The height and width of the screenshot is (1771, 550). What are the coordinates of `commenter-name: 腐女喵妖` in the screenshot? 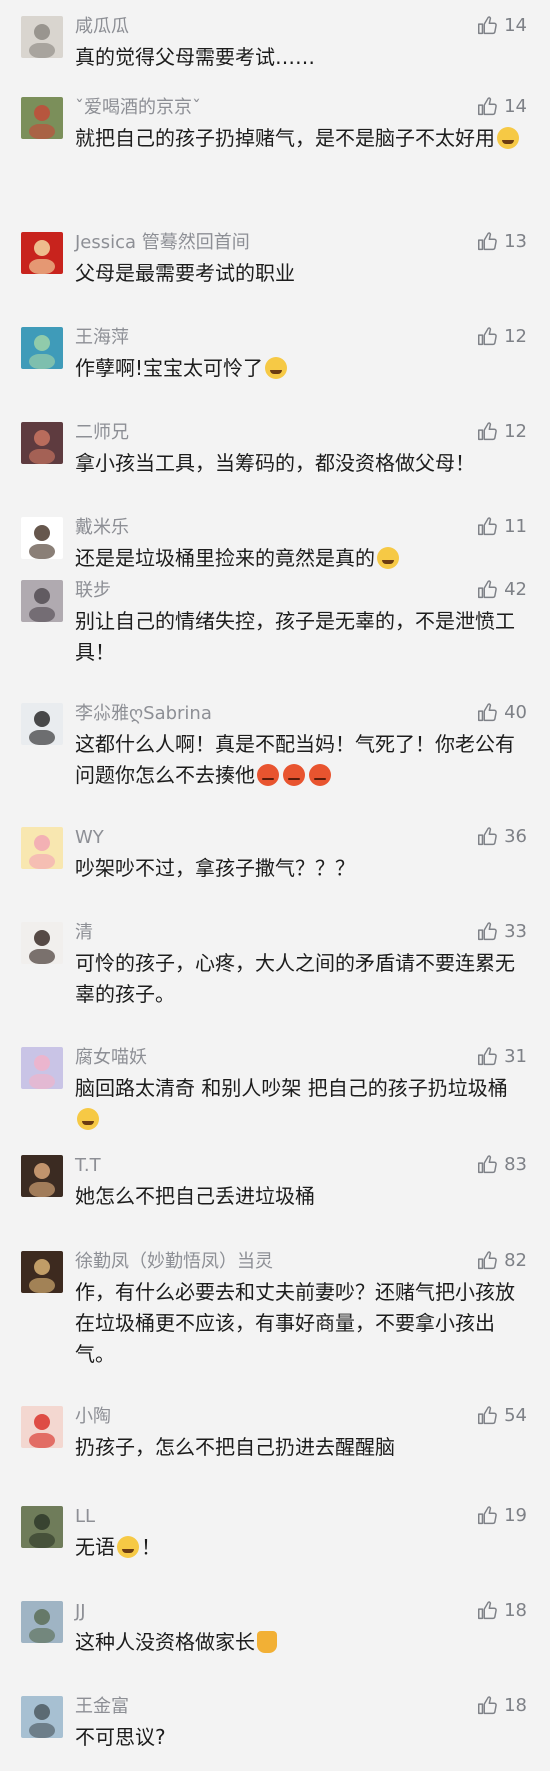 It's located at (111, 1058).